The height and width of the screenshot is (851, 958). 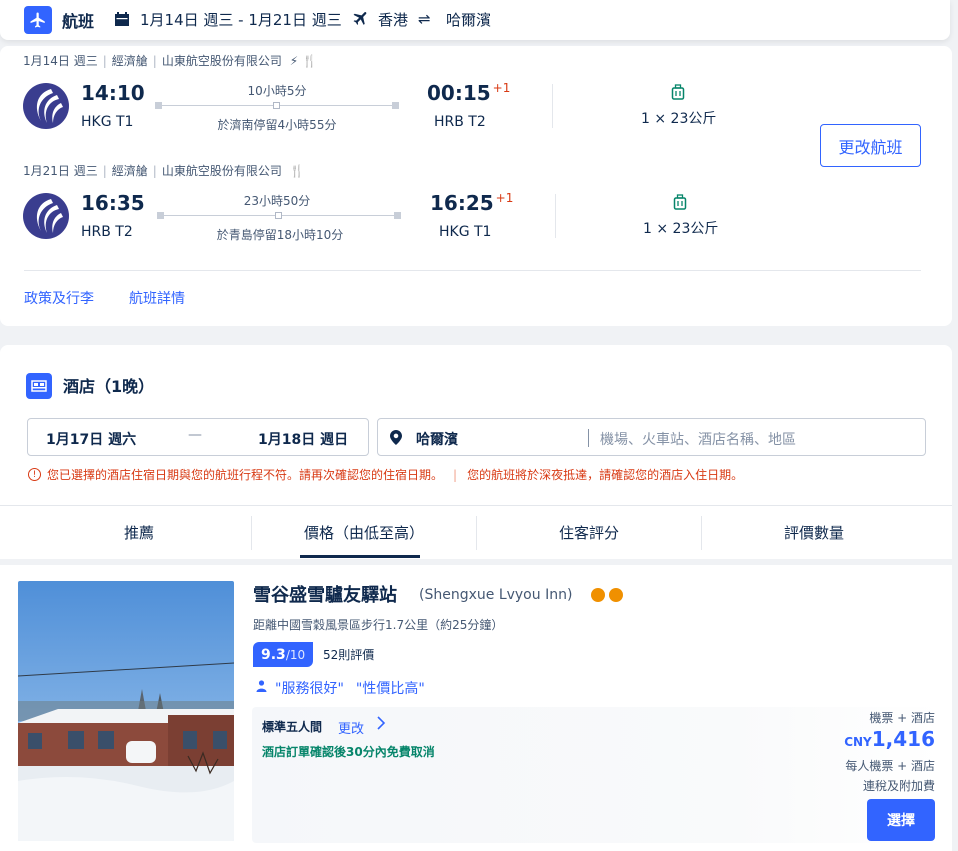 I want to click on trip-destination: 哈爾濱, so click(x=469, y=20).